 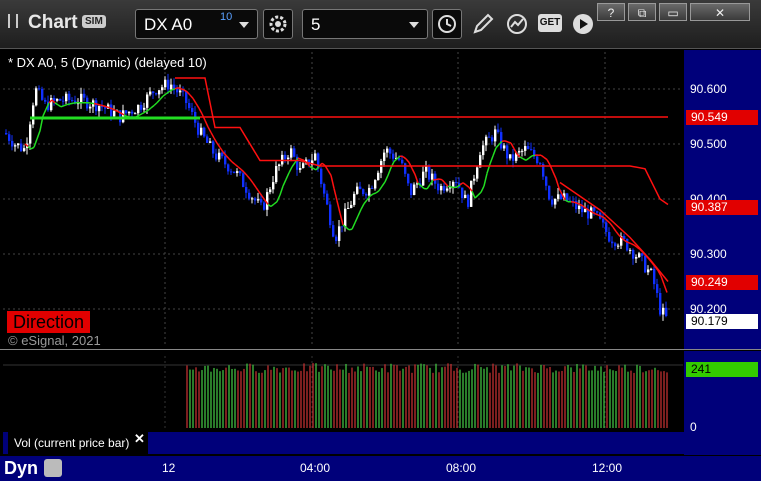 I want to click on last-price-tag: 90.179, so click(x=722, y=321).